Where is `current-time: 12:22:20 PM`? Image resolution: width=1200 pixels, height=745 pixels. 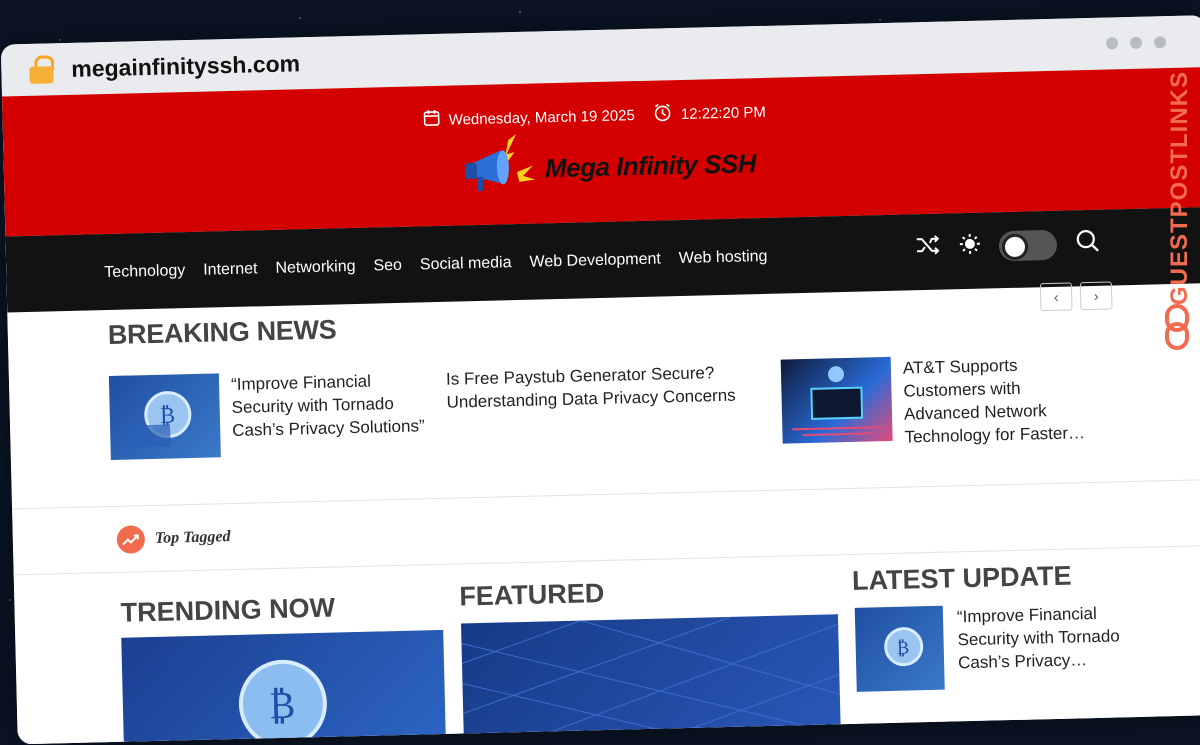
current-time: 12:22:20 PM is located at coordinates (723, 112).